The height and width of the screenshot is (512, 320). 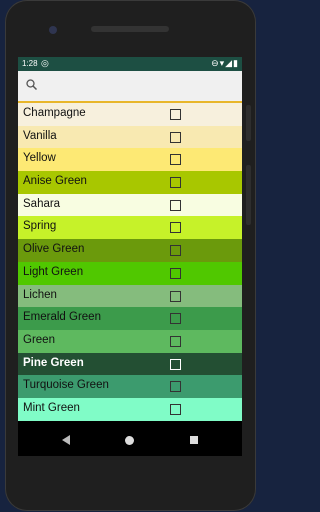 What do you see at coordinates (130, 160) in the screenshot?
I see `list-item: Yellow` at bounding box center [130, 160].